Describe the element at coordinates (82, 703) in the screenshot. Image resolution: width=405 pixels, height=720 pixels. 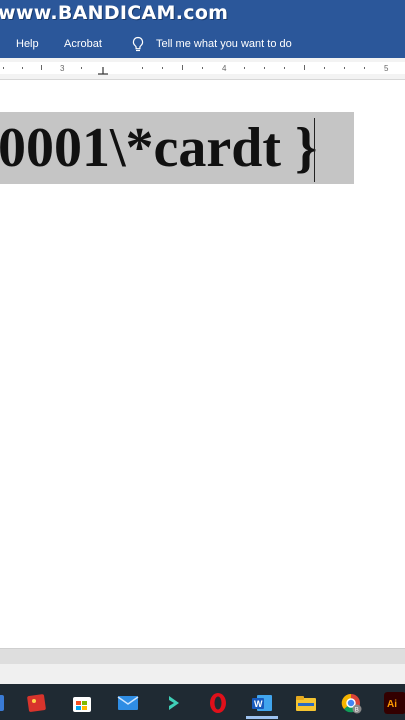
I see `store-icon` at that location.